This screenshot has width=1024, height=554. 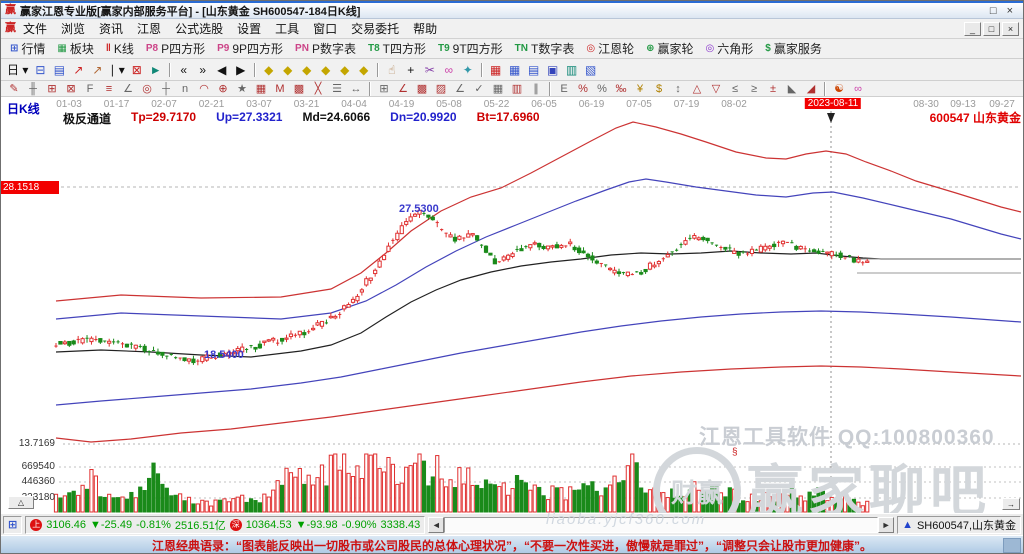 What do you see at coordinates (375, 28) in the screenshot?
I see `menu-交易委托: 交易委托` at bounding box center [375, 28].